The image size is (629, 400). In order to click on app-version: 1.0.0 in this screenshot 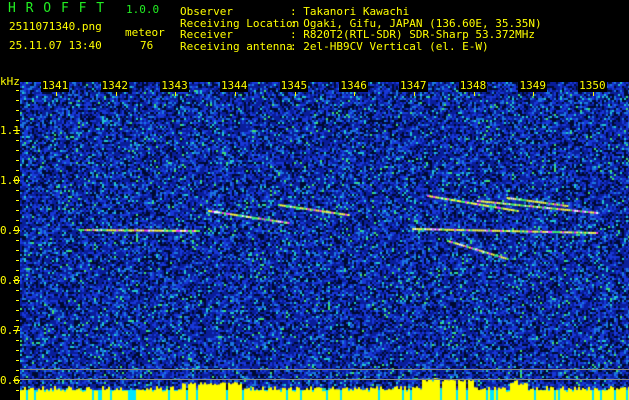, I will do `click(143, 9)`.